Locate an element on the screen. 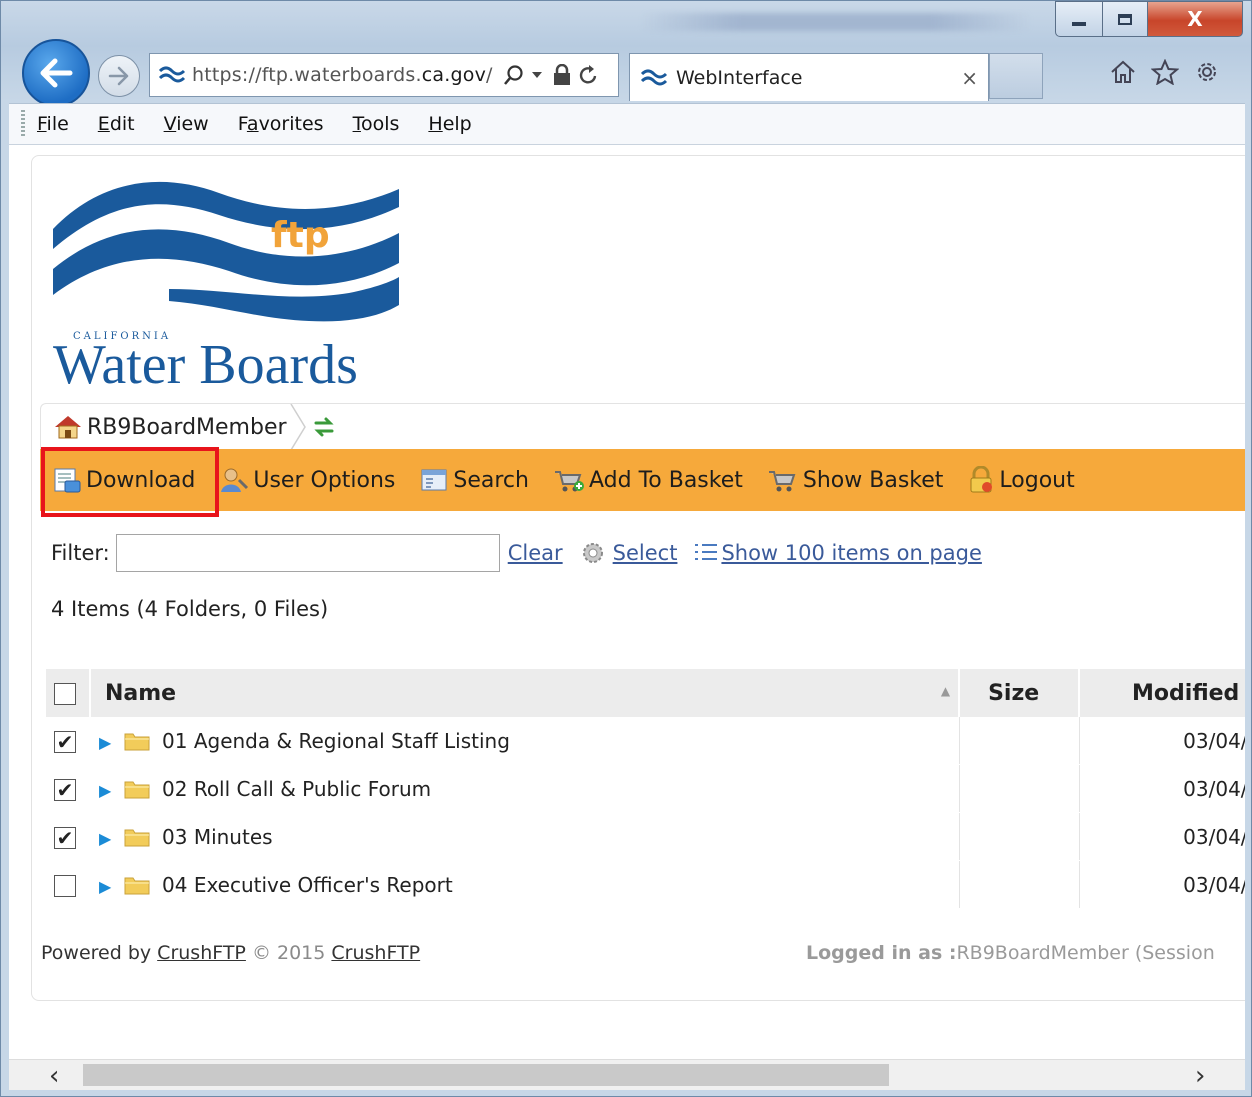 The image size is (1252, 1097). show-basket-button: Show Basket is located at coordinates (855, 480).